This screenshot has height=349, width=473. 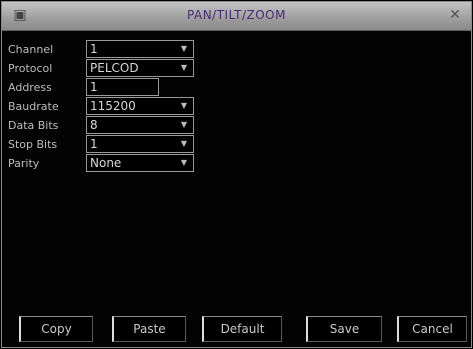 What do you see at coordinates (242, 329) in the screenshot?
I see `default-button: Default` at bounding box center [242, 329].